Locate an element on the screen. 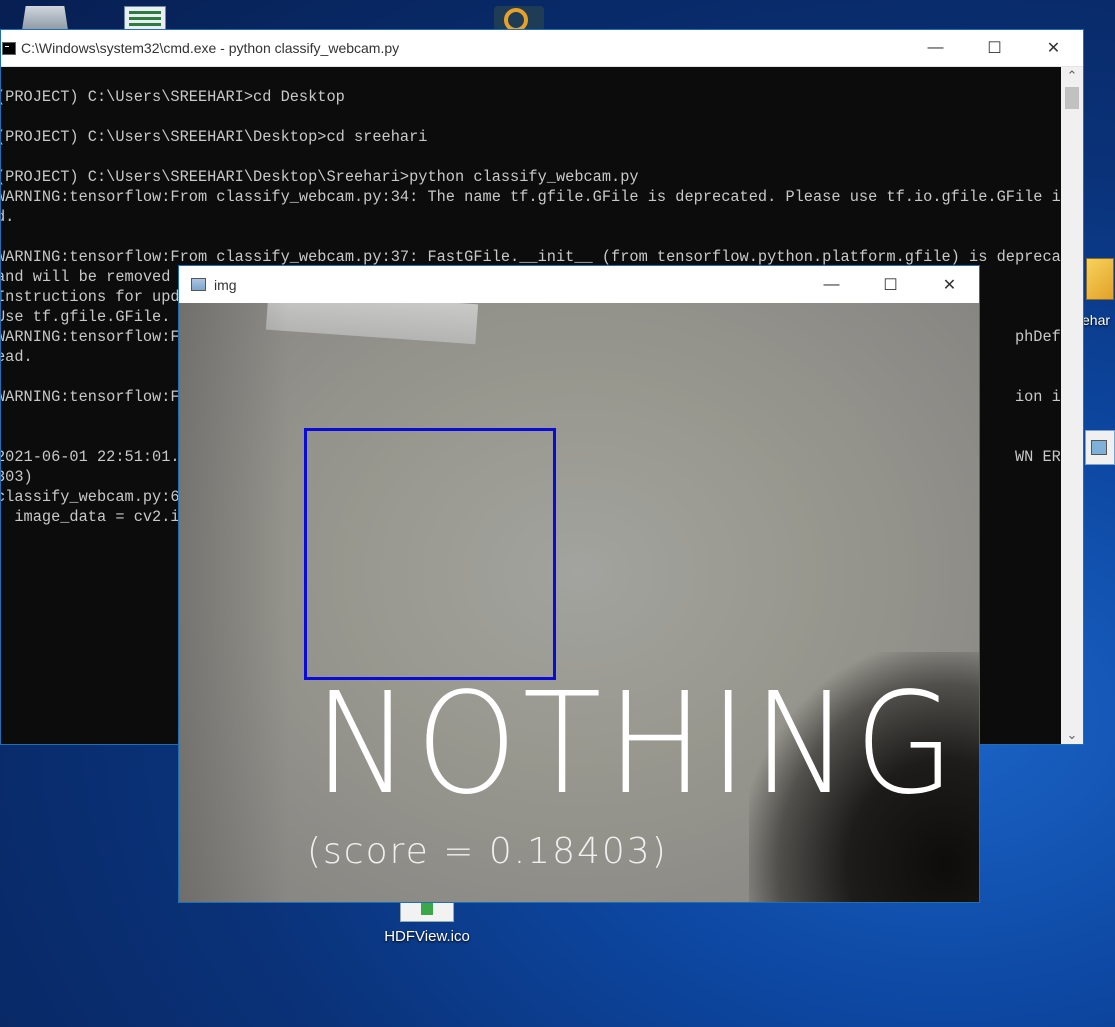 The height and width of the screenshot is (1027, 1115). window-icon is located at coordinates (198, 284).